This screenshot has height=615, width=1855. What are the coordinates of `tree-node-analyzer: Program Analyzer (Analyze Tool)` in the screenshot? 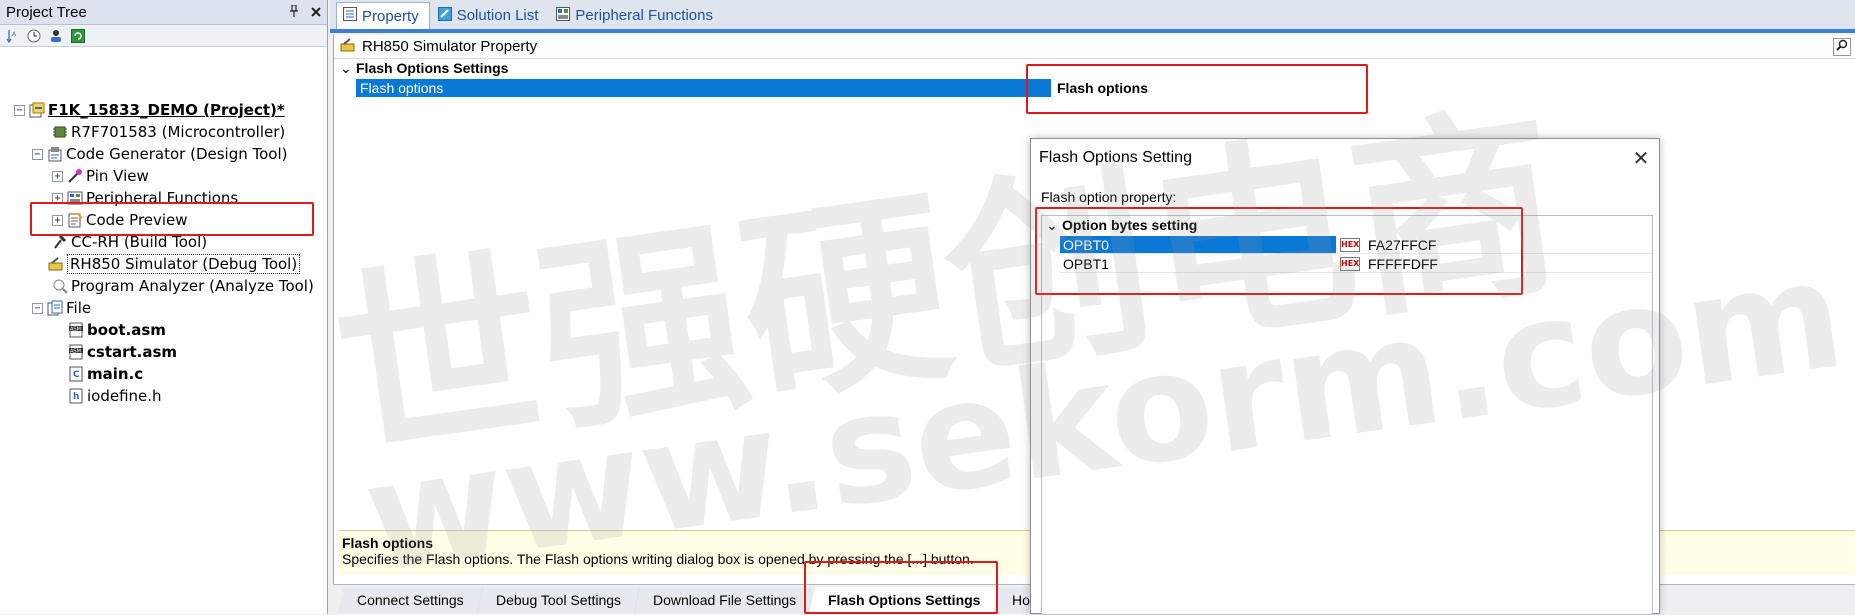 It's located at (183, 286).